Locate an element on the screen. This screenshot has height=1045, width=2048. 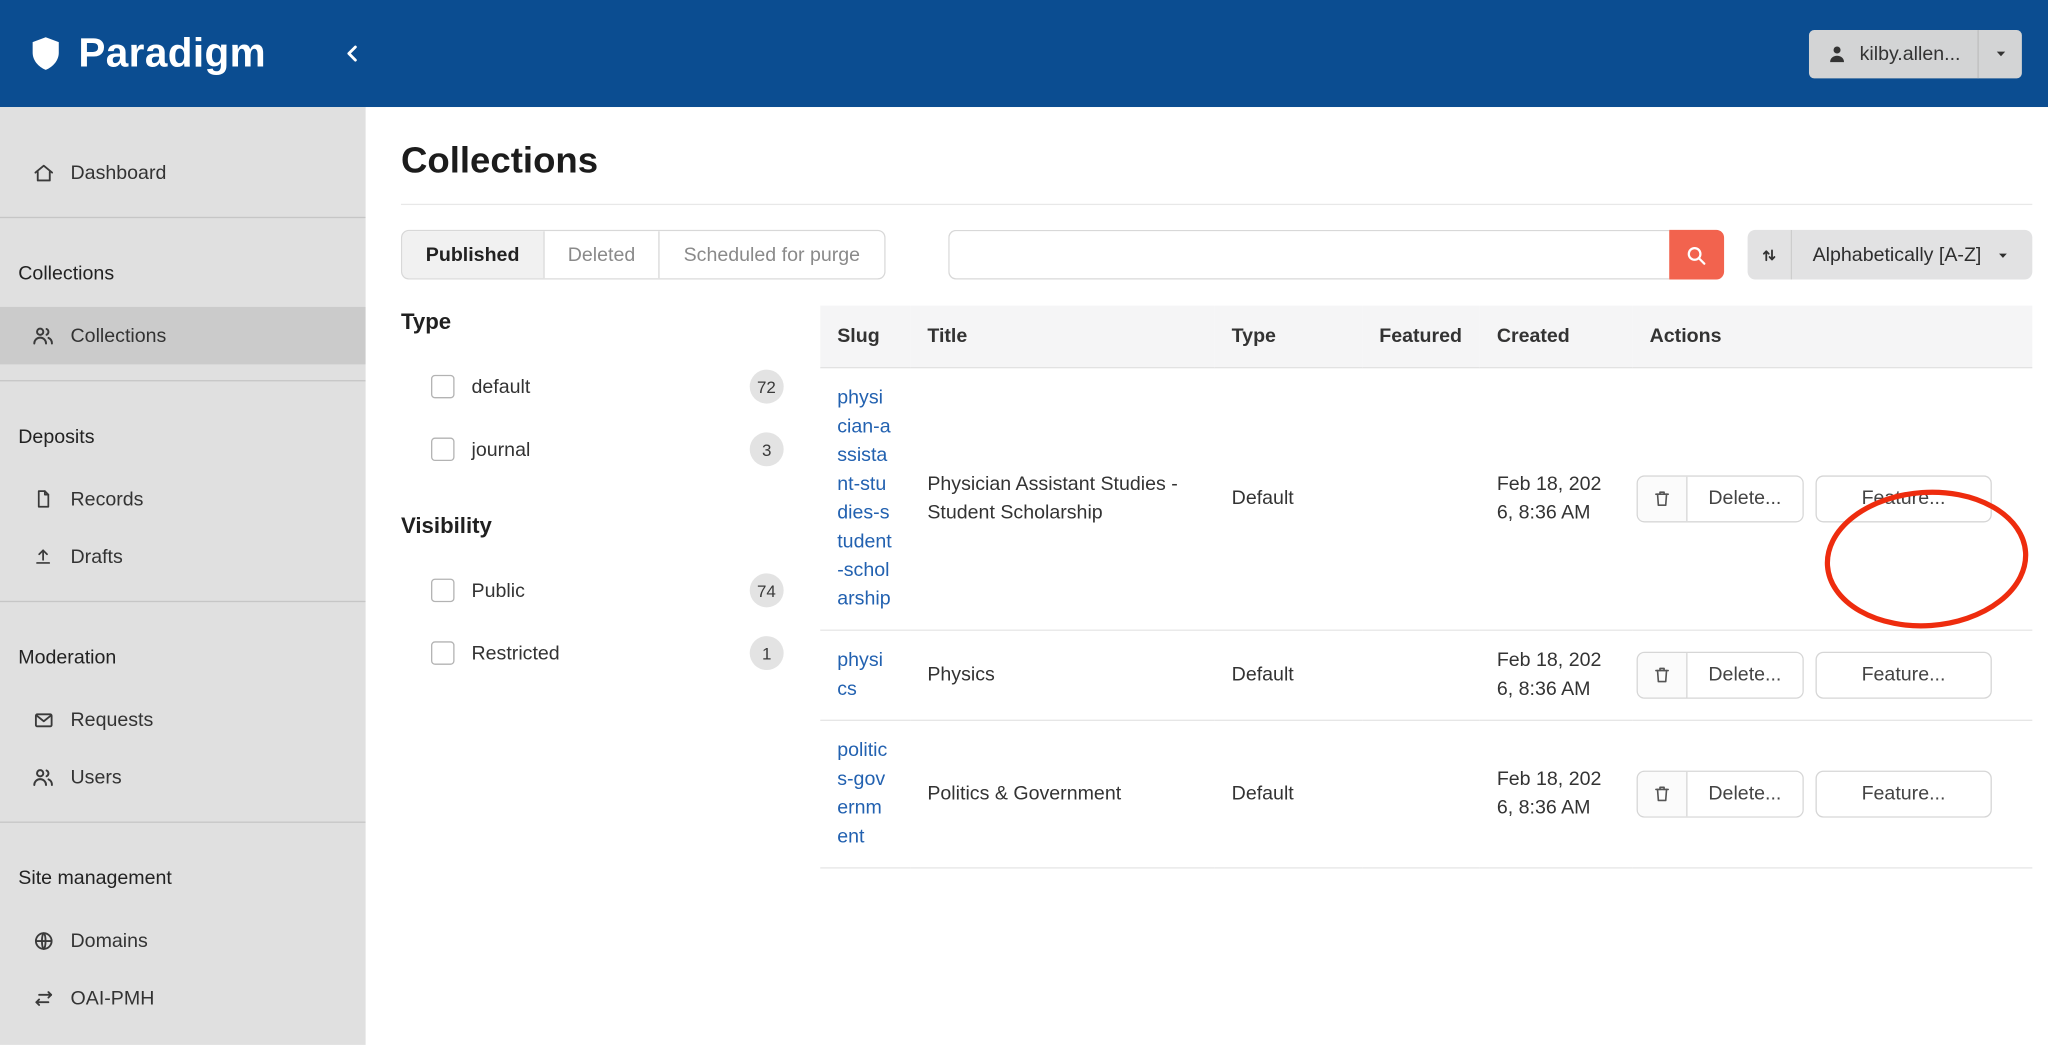
collection-slug-link: physics is located at coordinates (864, 674).